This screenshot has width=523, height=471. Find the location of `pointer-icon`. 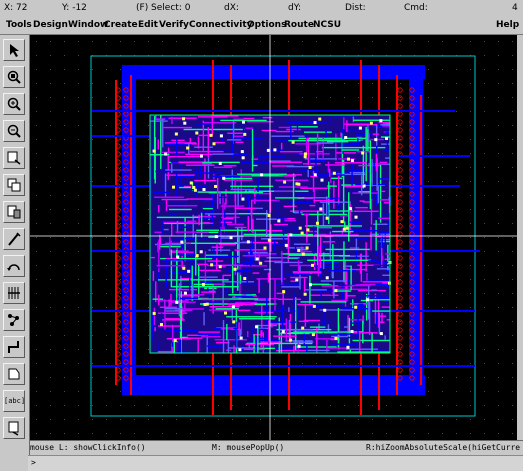

pointer-icon is located at coordinates (14, 50).